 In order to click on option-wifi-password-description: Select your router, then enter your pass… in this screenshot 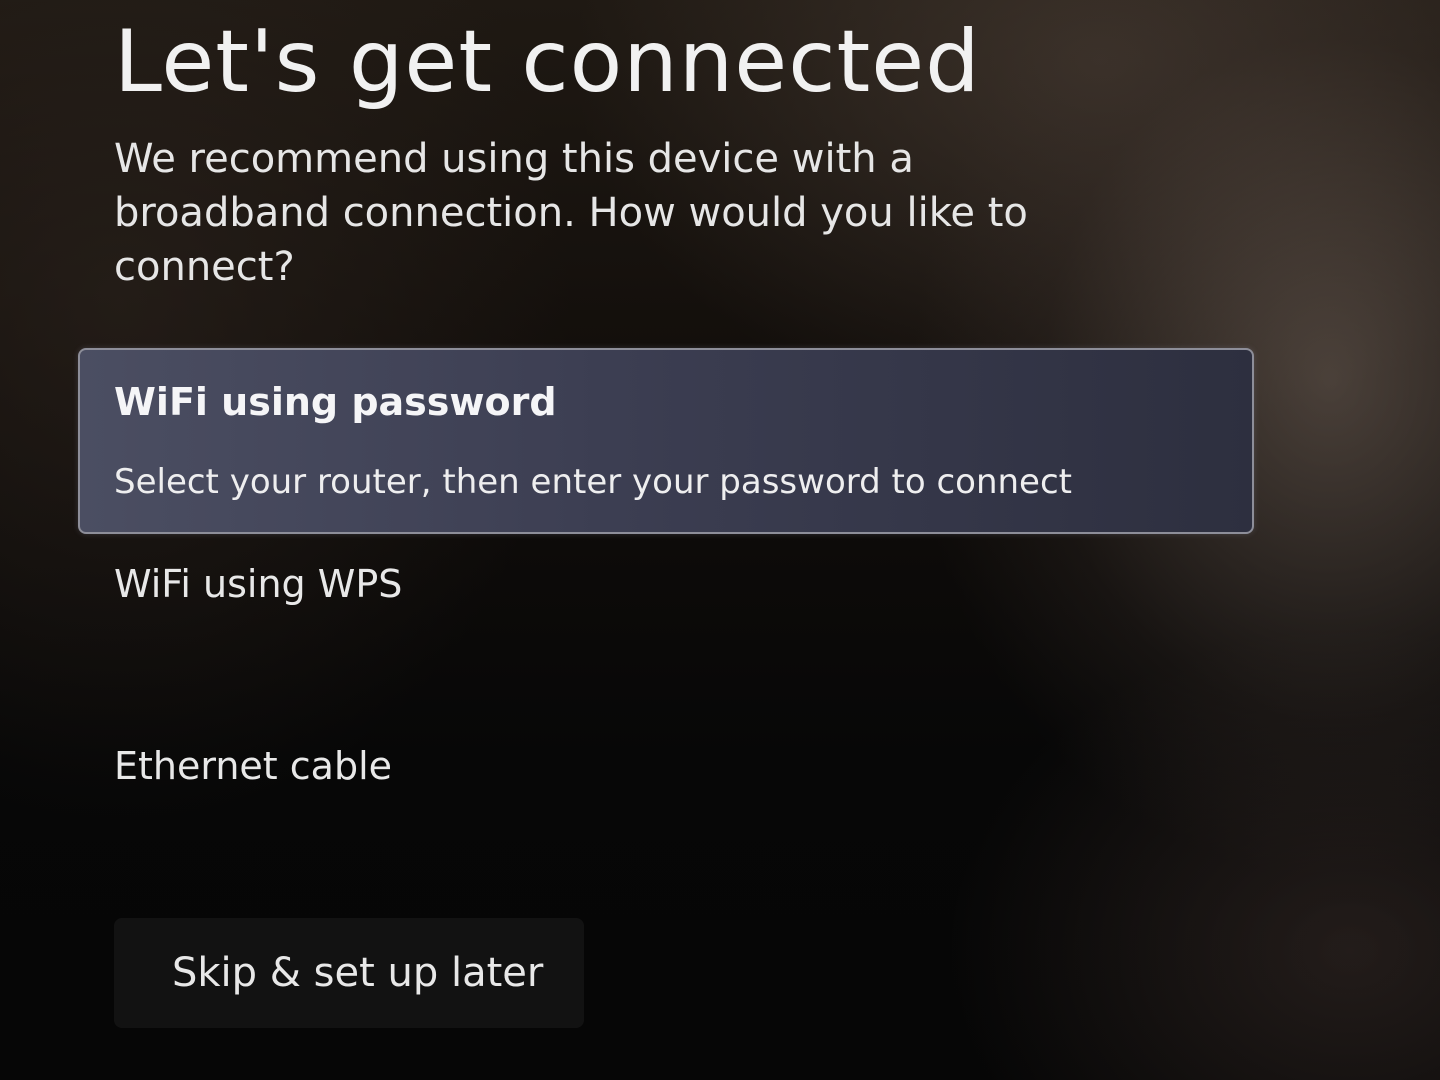, I will do `click(593, 482)`.